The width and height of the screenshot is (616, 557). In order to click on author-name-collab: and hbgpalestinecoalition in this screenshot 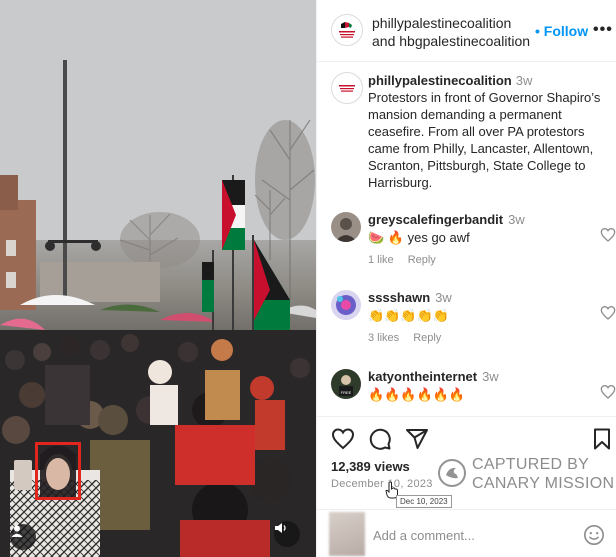, I will do `click(451, 41)`.